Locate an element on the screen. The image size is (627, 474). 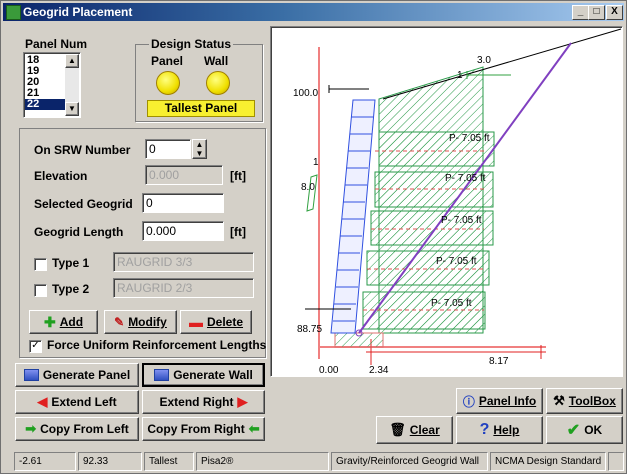
copy-from-left-button: ➡ Copy From Left is located at coordinates (77, 429).